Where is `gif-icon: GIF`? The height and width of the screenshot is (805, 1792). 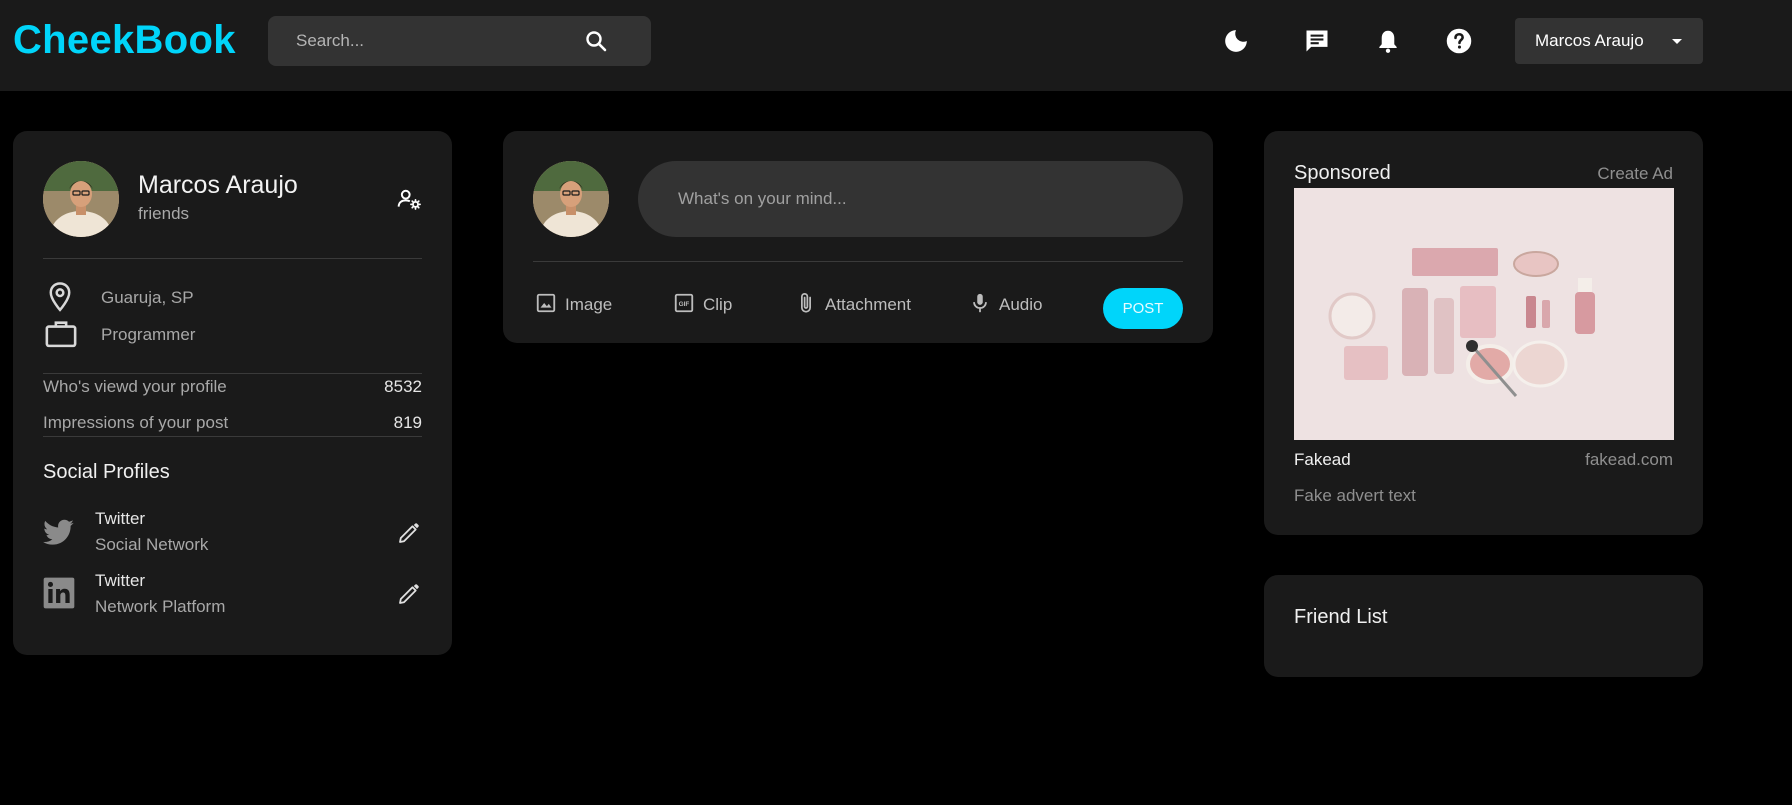 gif-icon: GIF is located at coordinates (684, 305).